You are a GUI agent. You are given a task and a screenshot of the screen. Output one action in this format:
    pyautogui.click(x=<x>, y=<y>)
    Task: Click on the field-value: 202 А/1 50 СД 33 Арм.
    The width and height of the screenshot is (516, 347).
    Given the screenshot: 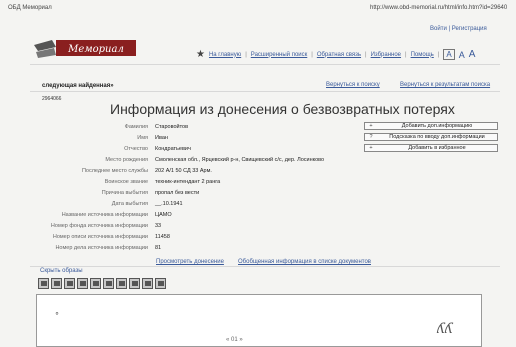 What is the action you would take?
    pyautogui.click(x=183, y=171)
    